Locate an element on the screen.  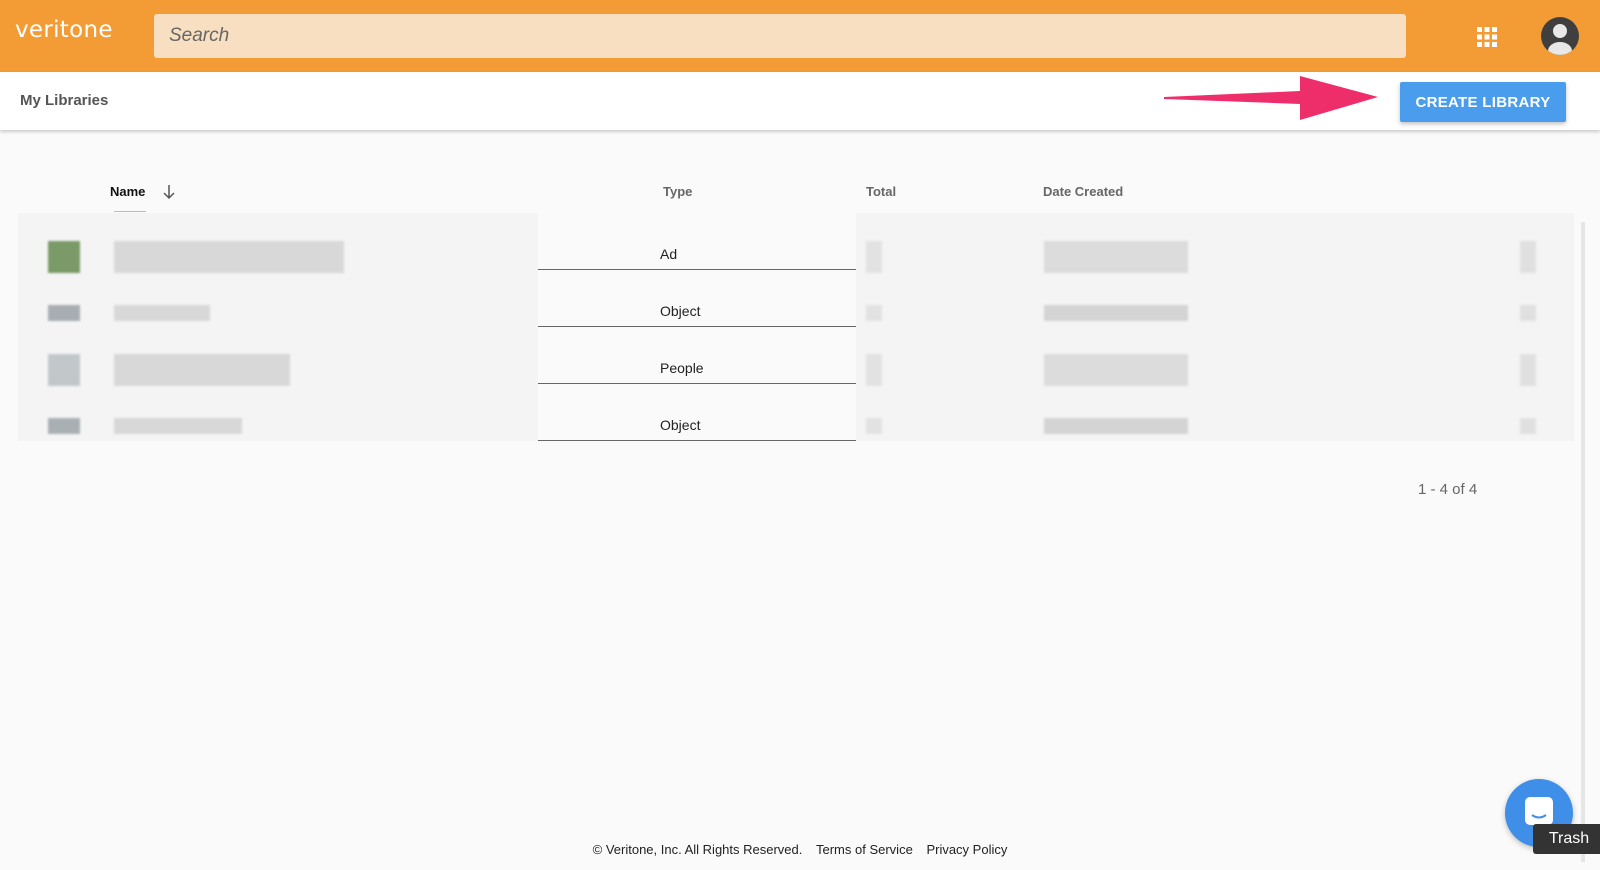
page-title: My Libraries is located at coordinates (64, 100).